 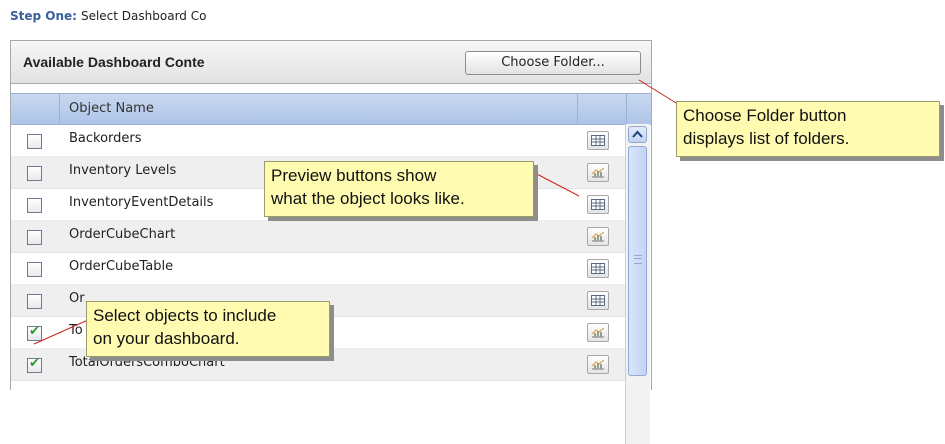 I want to click on callout-line: Preview buttons show, so click(x=354, y=175).